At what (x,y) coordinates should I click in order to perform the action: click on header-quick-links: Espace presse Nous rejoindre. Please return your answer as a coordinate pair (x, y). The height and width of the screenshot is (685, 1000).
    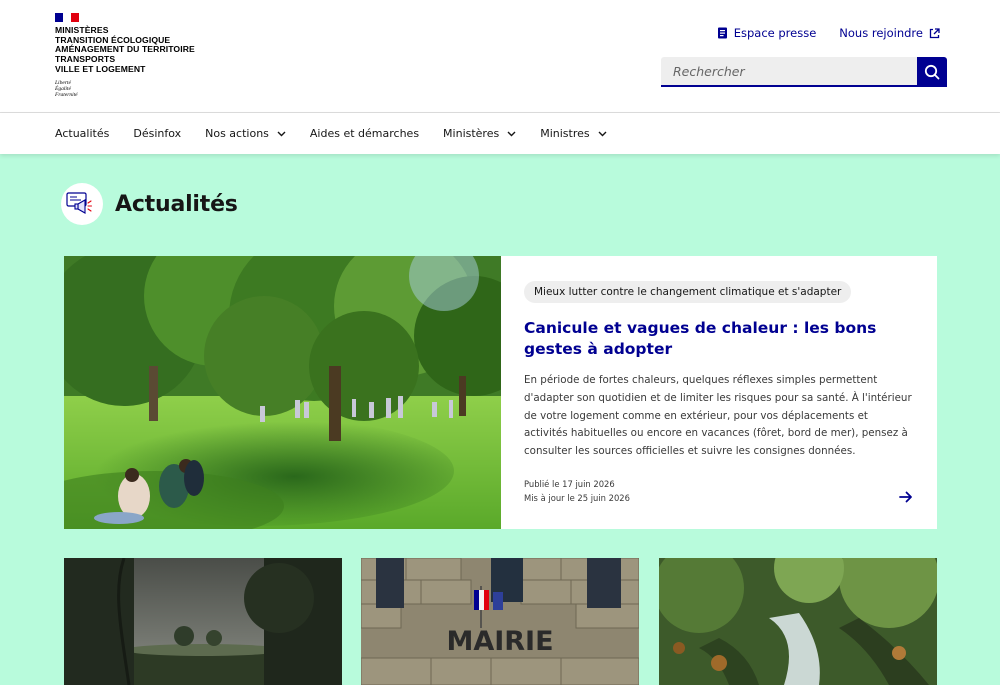
    Looking at the image, I should click on (828, 33).